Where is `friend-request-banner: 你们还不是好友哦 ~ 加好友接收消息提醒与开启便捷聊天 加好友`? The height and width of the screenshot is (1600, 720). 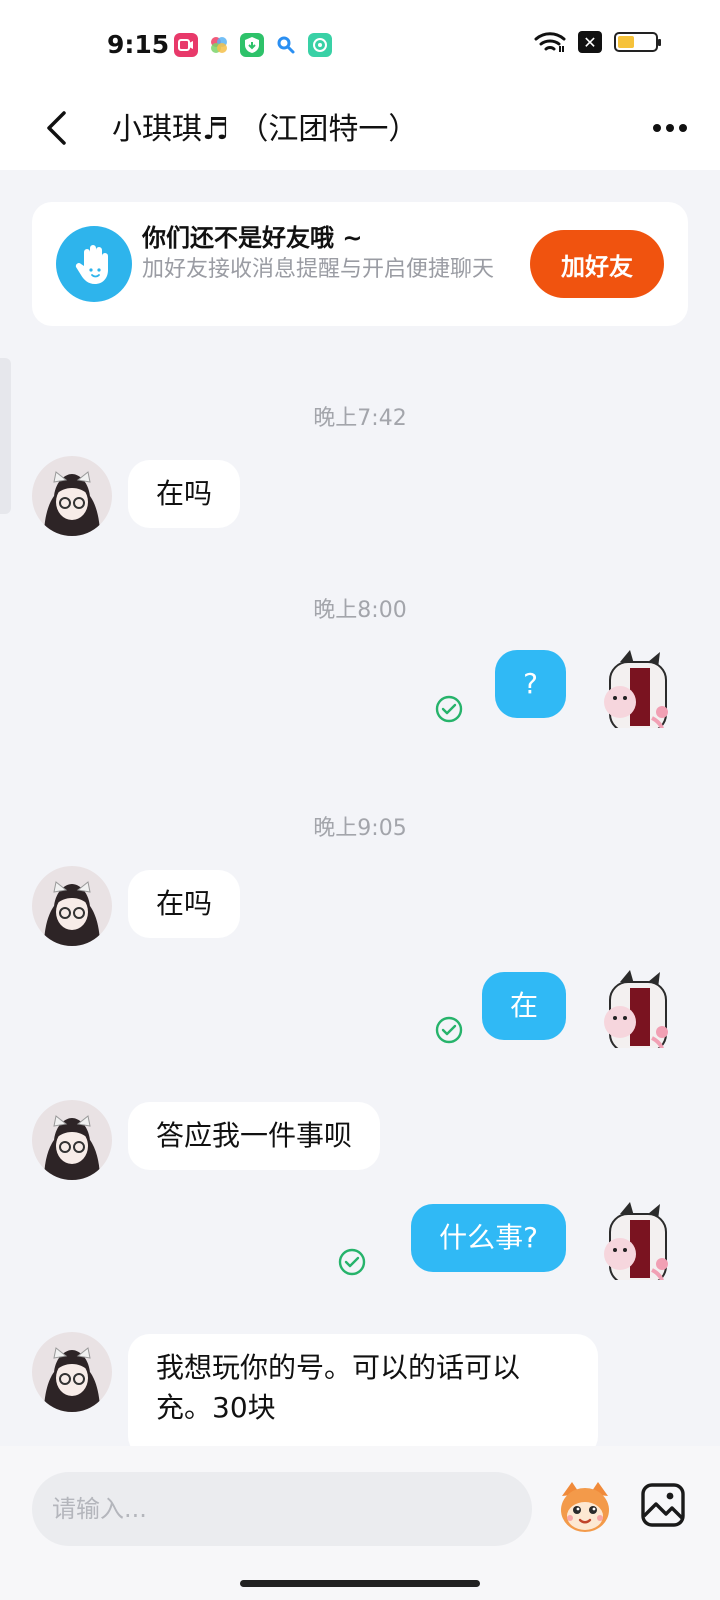
friend-request-banner: 你们还不是好友哦 ~ 加好友接收消息提醒与开启便捷聊天 加好友 is located at coordinates (360, 264).